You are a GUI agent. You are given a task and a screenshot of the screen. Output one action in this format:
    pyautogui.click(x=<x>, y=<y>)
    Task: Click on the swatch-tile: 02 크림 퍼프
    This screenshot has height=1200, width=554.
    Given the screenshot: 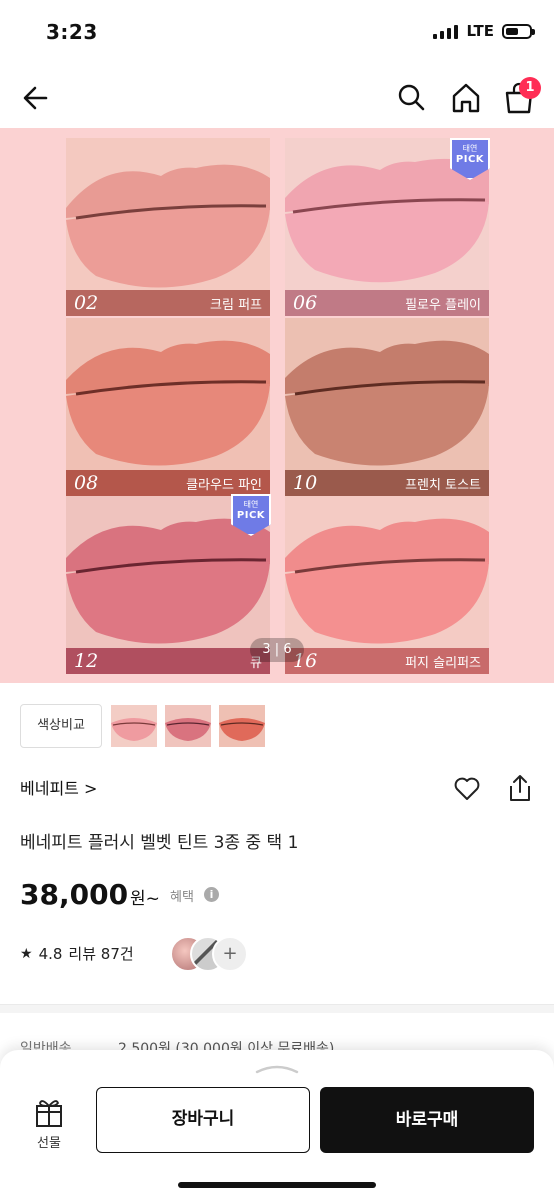 What is the action you would take?
    pyautogui.click(x=168, y=227)
    